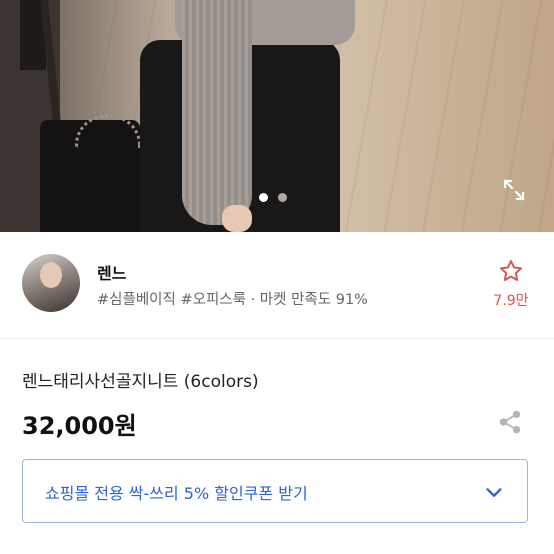 This screenshot has height=554, width=554. Describe the element at coordinates (111, 272) in the screenshot. I see `store-name: 렌느` at that location.